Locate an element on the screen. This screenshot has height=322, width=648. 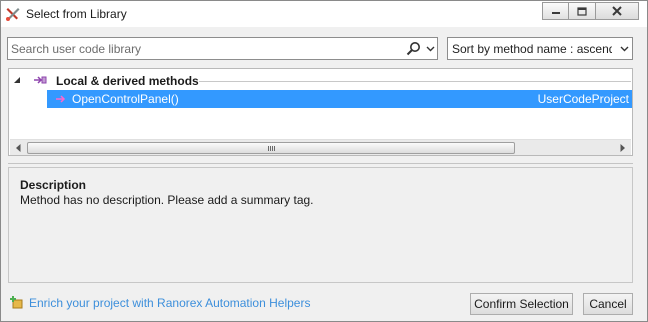
scroll-right-button is located at coordinates (622, 148).